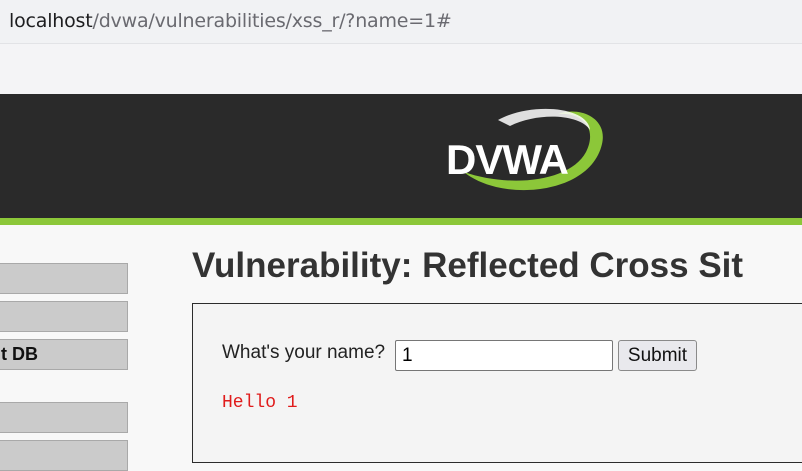 This screenshot has width=802, height=471. I want to click on url-host: localhost, so click(51, 21).